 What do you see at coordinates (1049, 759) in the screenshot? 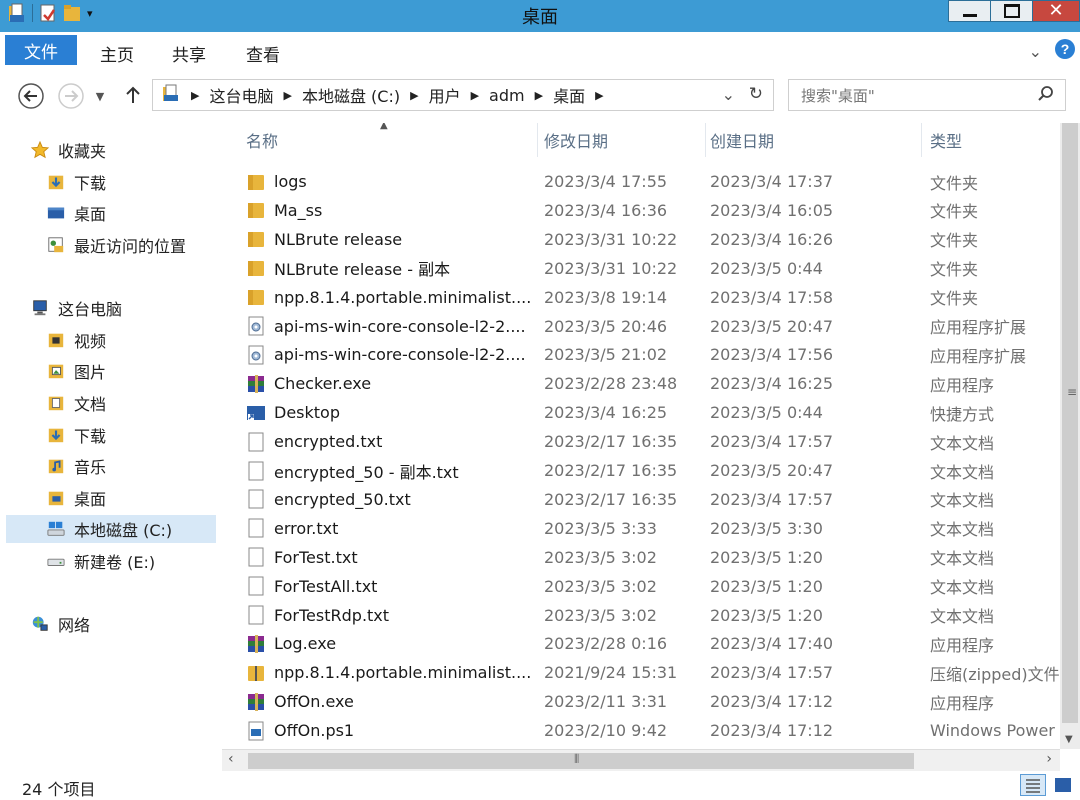
I see `scroll-right-icon: ›` at bounding box center [1049, 759].